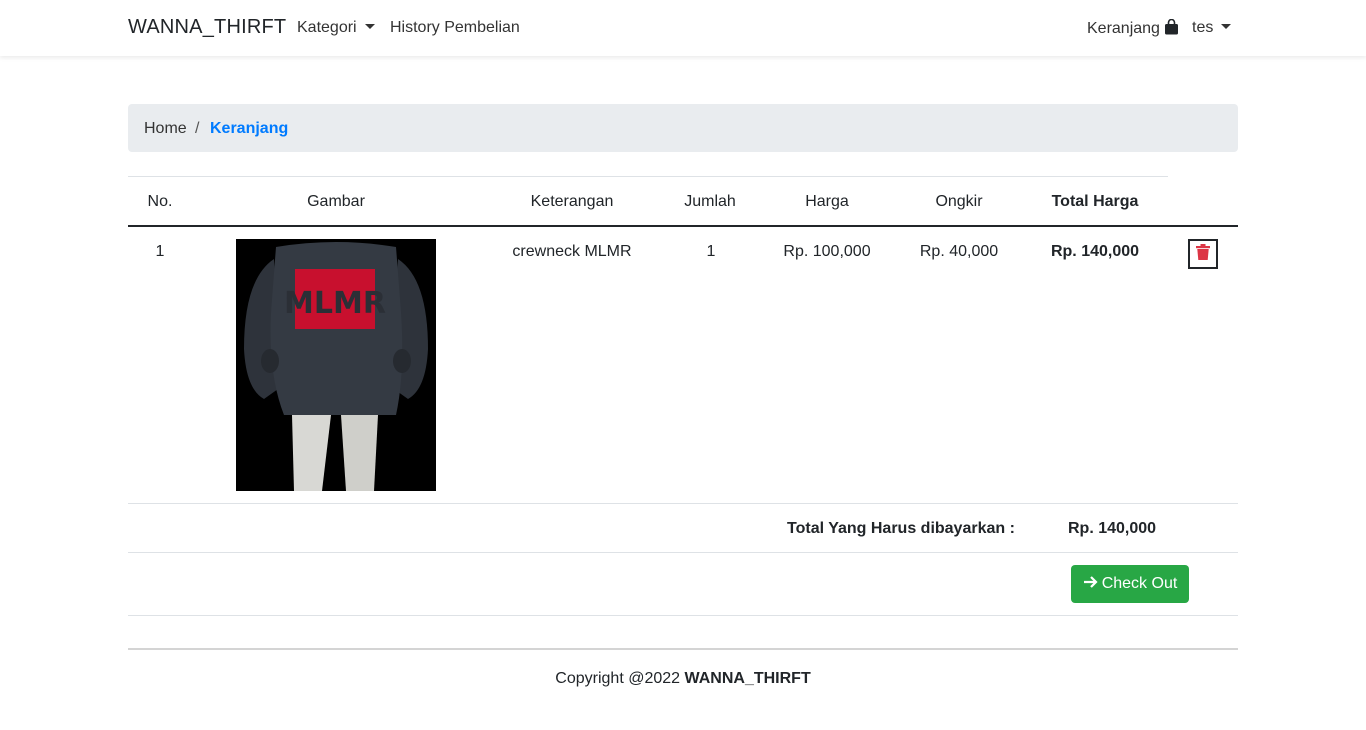  I want to click on nav-kategori-dropdown: Kategori, so click(336, 28).